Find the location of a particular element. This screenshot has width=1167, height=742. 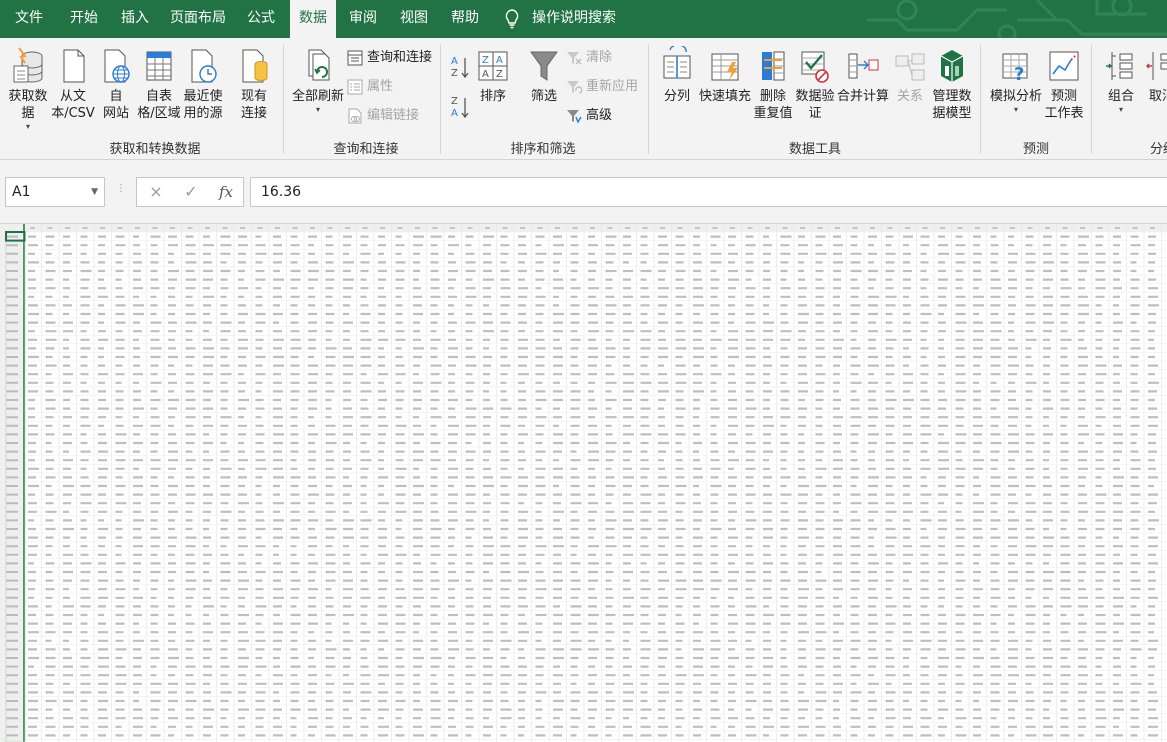

tab-page-layout: 页面布局 is located at coordinates (198, 19).